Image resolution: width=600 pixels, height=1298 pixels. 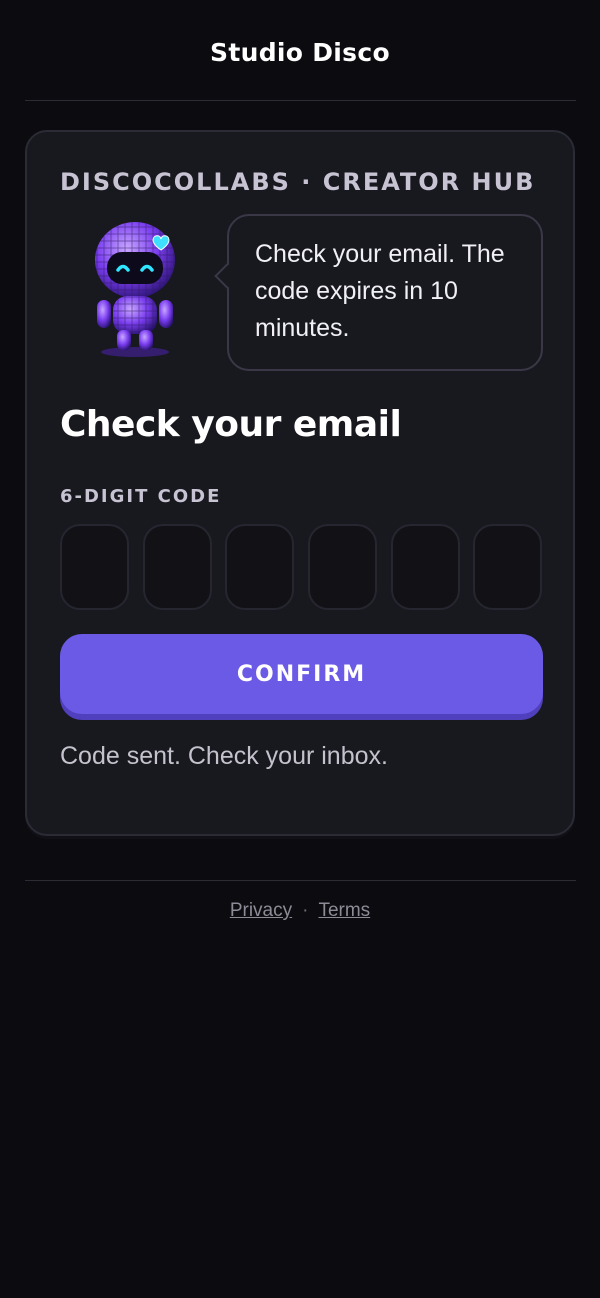 What do you see at coordinates (227, 276) in the screenshot?
I see `speech-bubble-tail` at bounding box center [227, 276].